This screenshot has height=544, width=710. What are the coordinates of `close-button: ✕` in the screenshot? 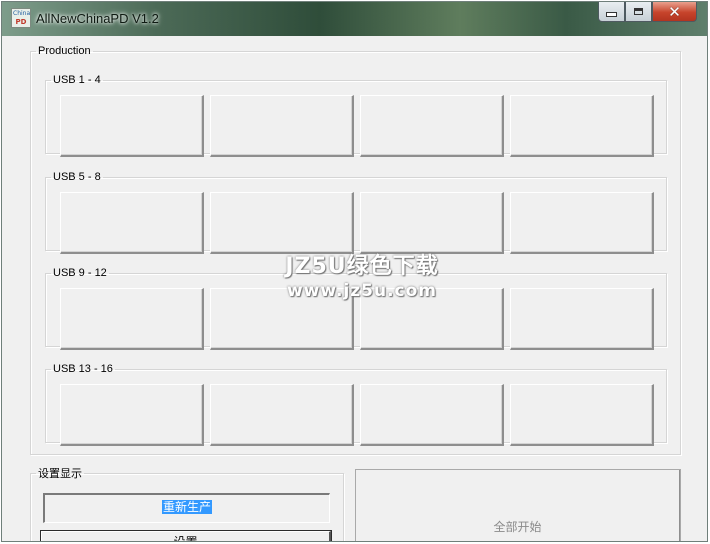 It's located at (674, 12).